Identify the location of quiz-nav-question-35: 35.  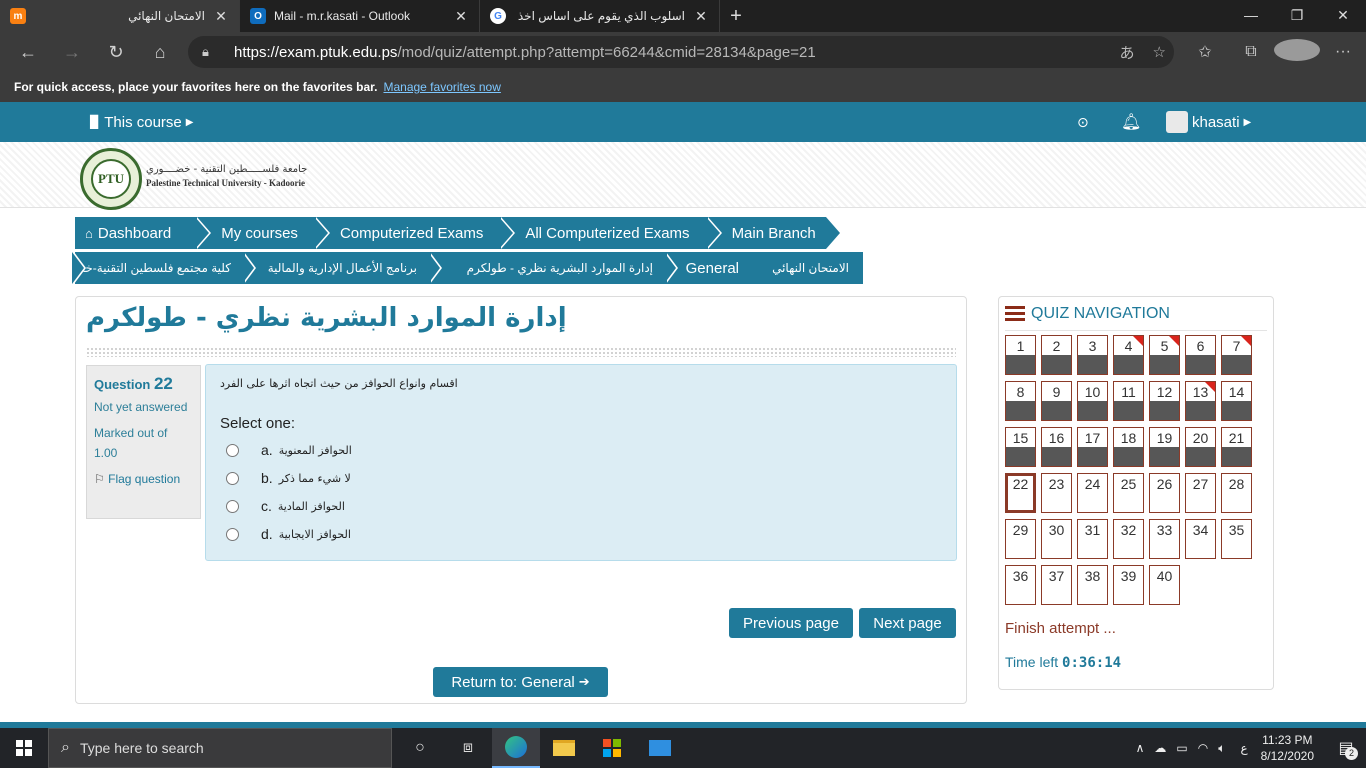
(1236, 539).